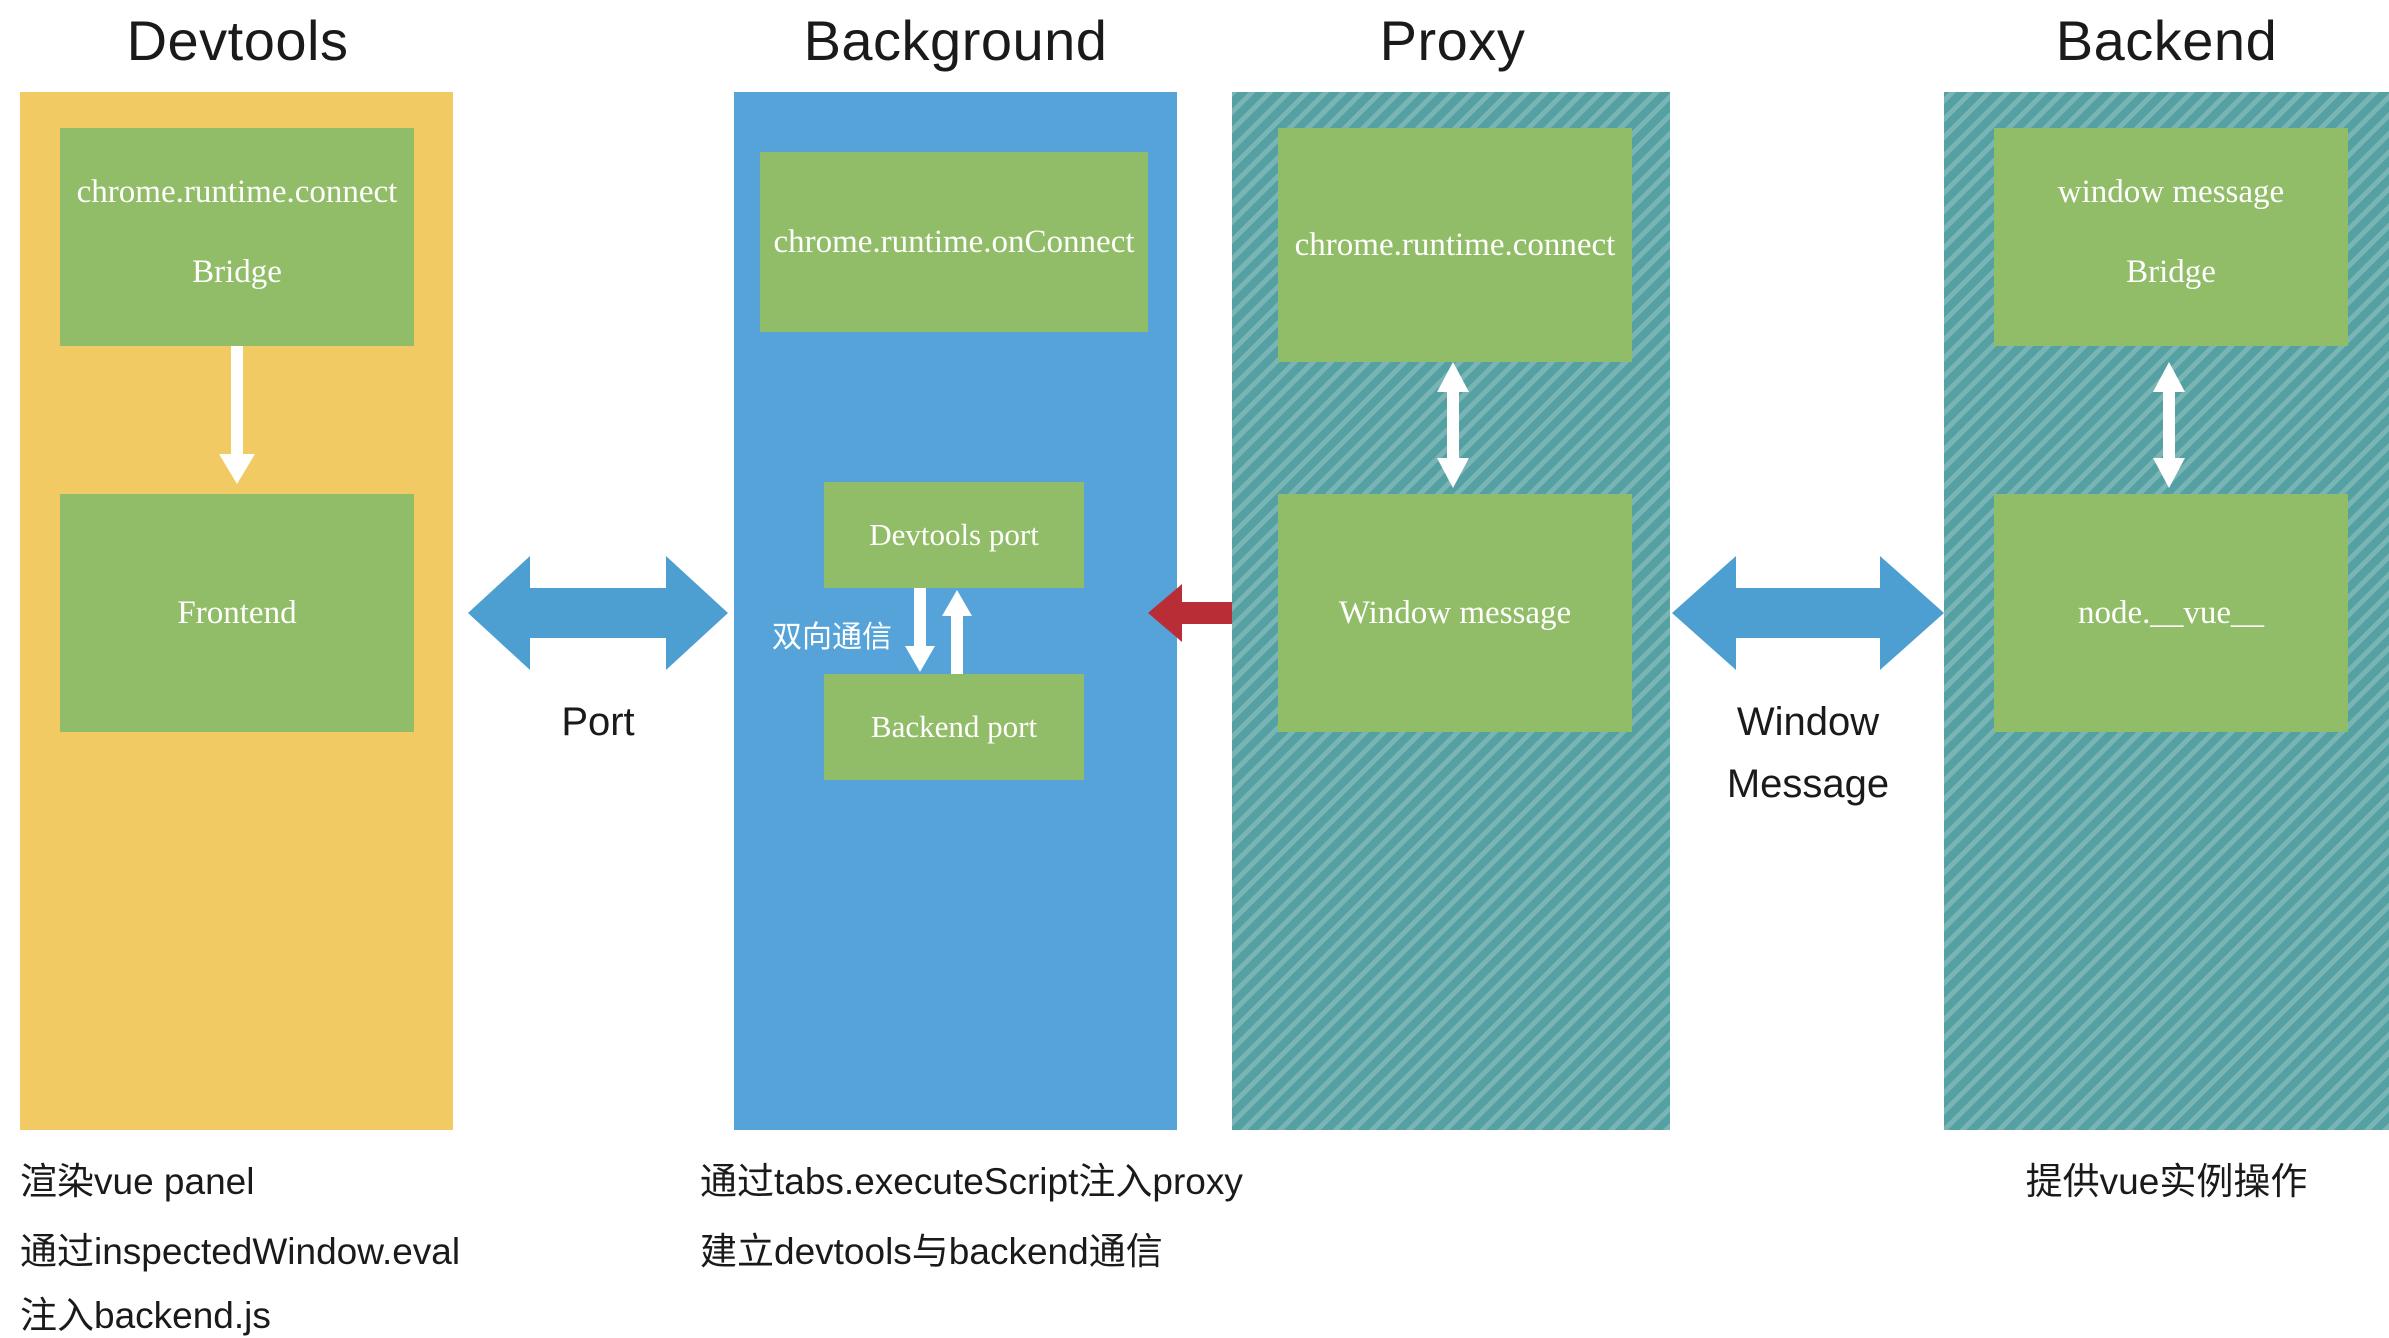 This screenshot has width=2389, height=1338. Describe the element at coordinates (237, 271) in the screenshot. I see `box-devtools-bridge-line-2: Bridge` at that location.